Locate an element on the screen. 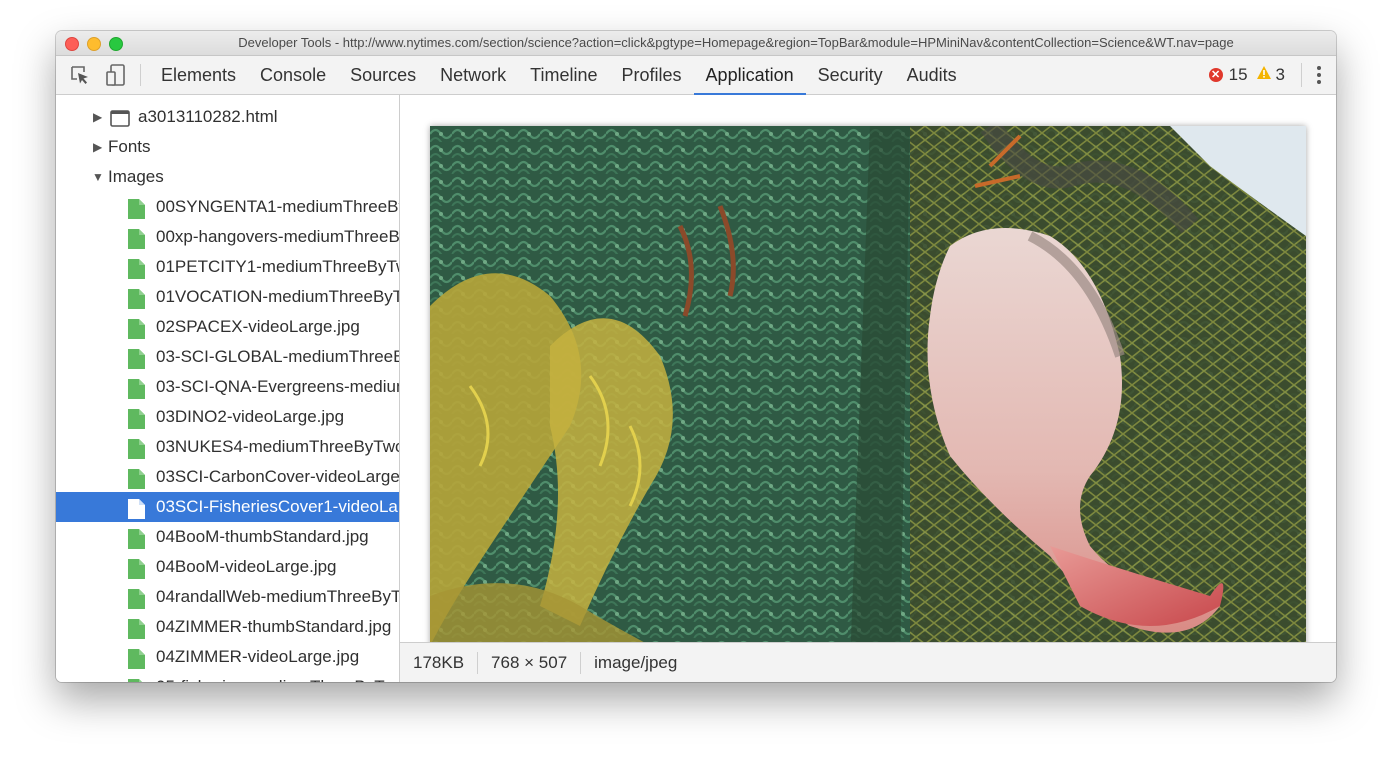 This screenshot has width=1392, height=763. tab-profiles: Profiles is located at coordinates (652, 75).